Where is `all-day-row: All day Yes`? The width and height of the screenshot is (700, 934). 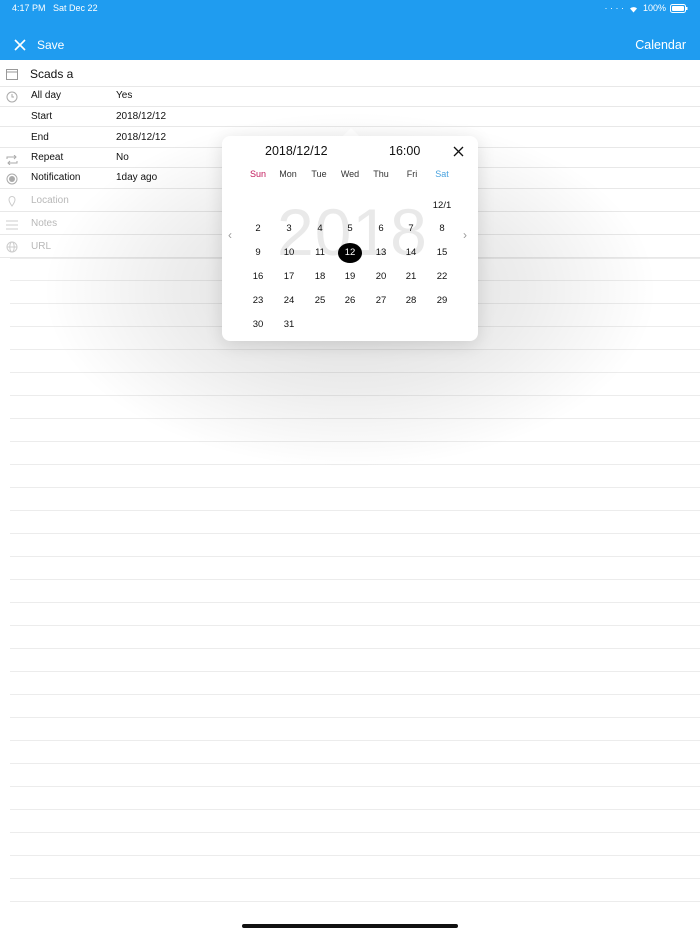 all-day-row: All day Yes is located at coordinates (350, 96).